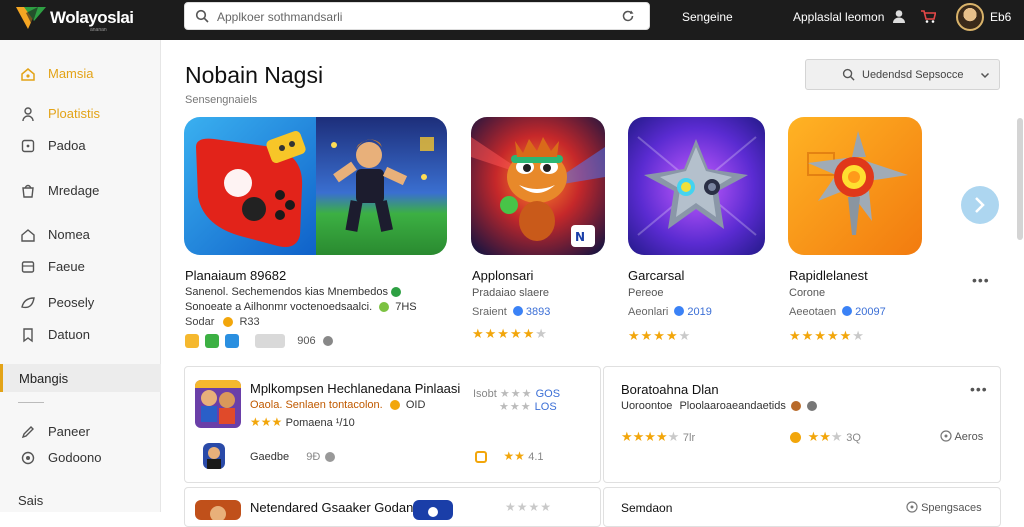  What do you see at coordinates (647, 406) in the screenshot?
I see `app-card-sub-text: Uoroontoe` at bounding box center [647, 406].